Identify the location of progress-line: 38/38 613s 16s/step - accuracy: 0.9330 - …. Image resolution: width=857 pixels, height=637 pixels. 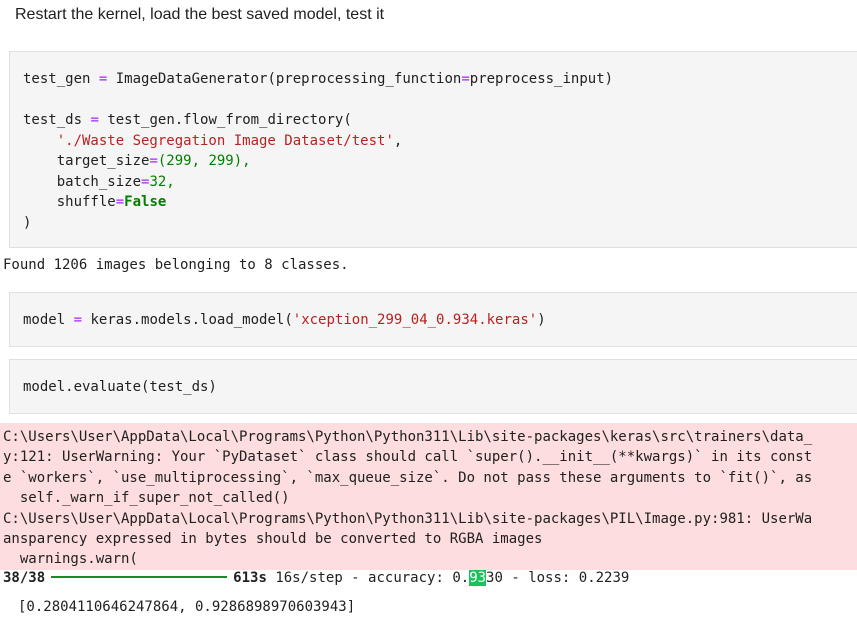
(316, 578).